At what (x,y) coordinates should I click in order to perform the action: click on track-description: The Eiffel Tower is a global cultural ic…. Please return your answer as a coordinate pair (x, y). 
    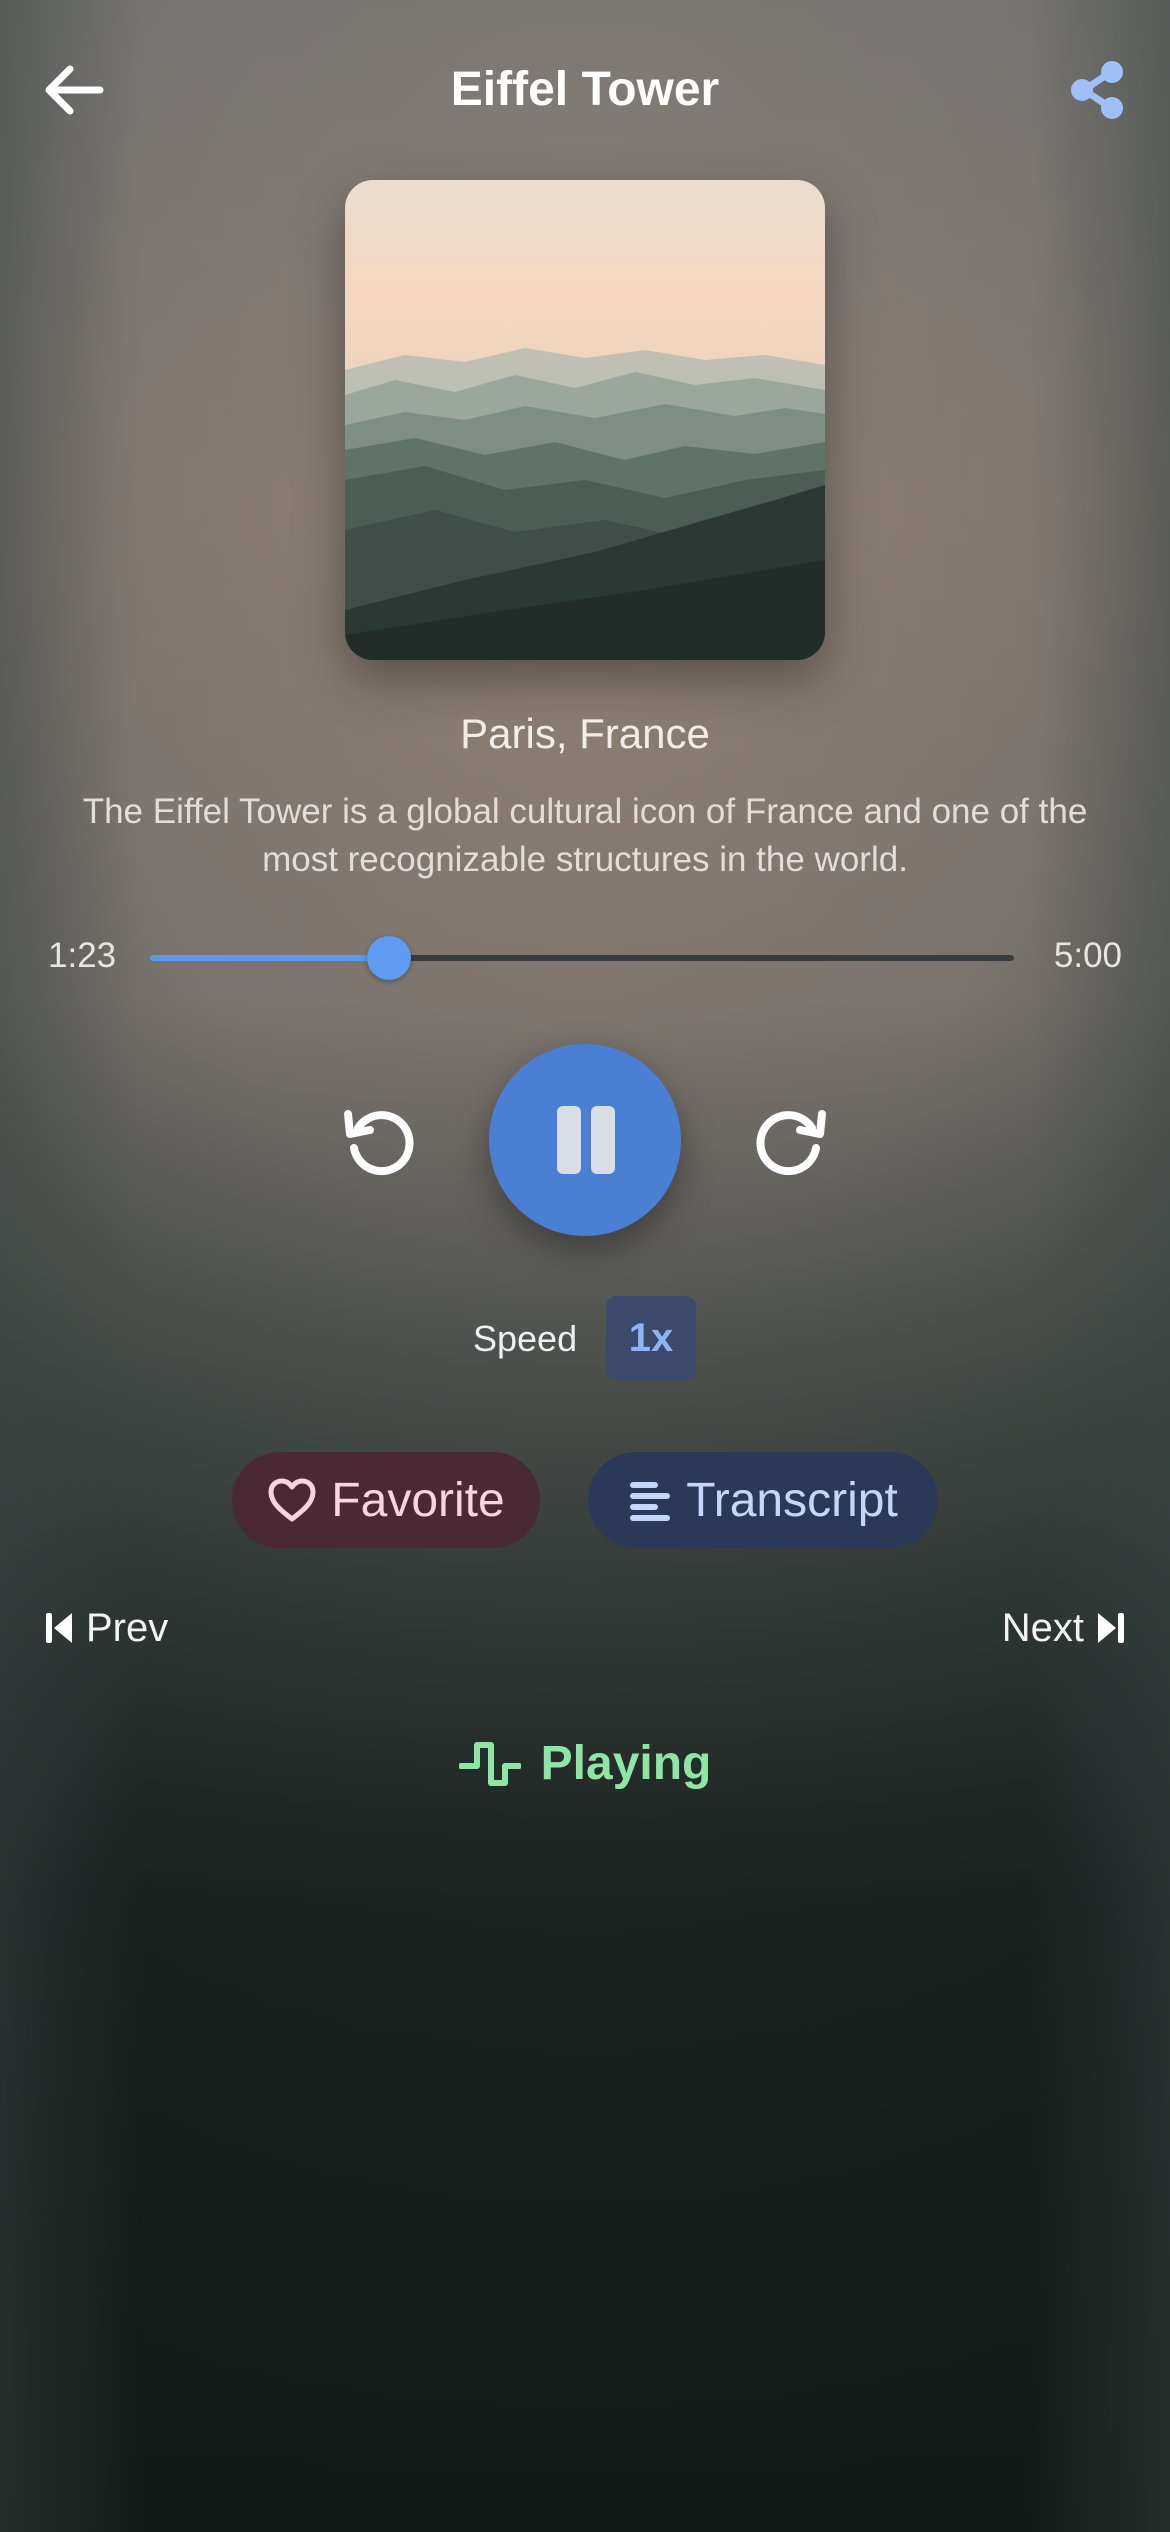
    Looking at the image, I should click on (585, 835).